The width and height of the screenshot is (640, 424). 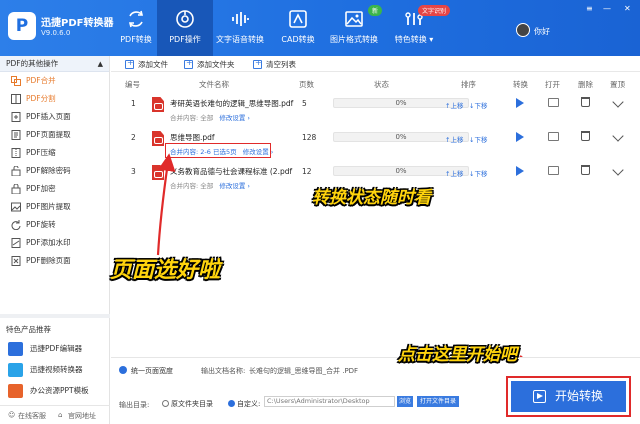 What do you see at coordinates (45, 349) in the screenshot?
I see `product-pdf-editor: 迅捷PDF编辑器` at bounding box center [45, 349].